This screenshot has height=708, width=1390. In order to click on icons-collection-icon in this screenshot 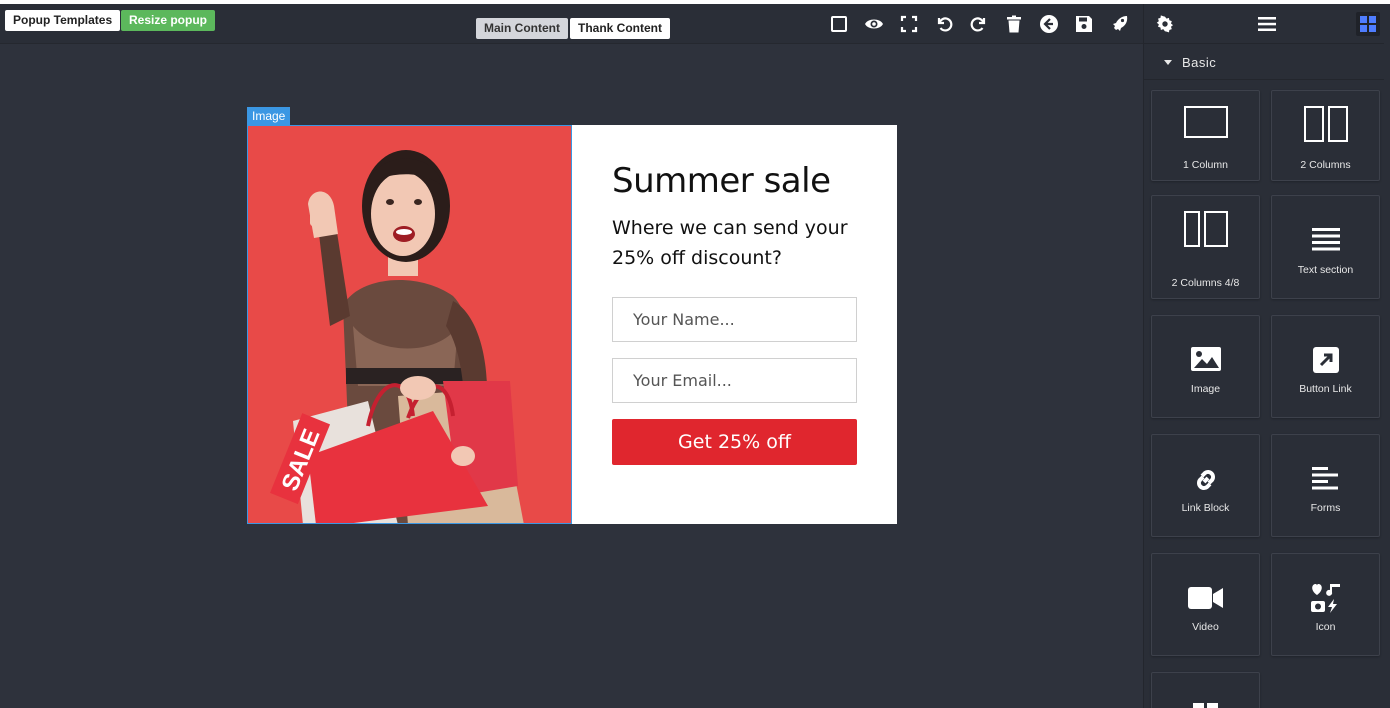, I will do `click(1325, 598)`.